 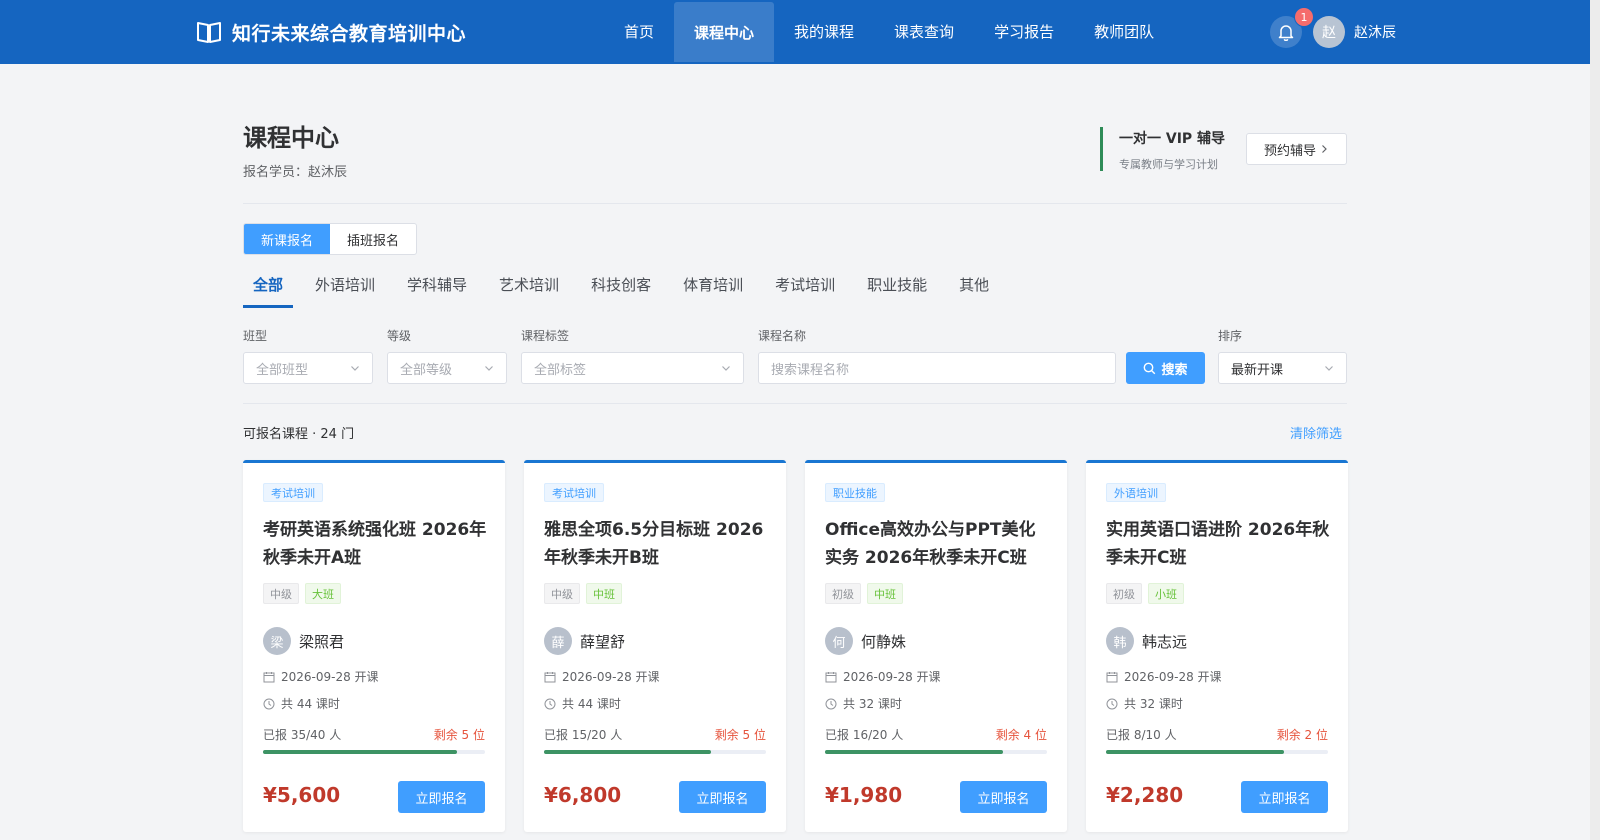 What do you see at coordinates (399, 336) in the screenshot?
I see `level-label: 等级` at bounding box center [399, 336].